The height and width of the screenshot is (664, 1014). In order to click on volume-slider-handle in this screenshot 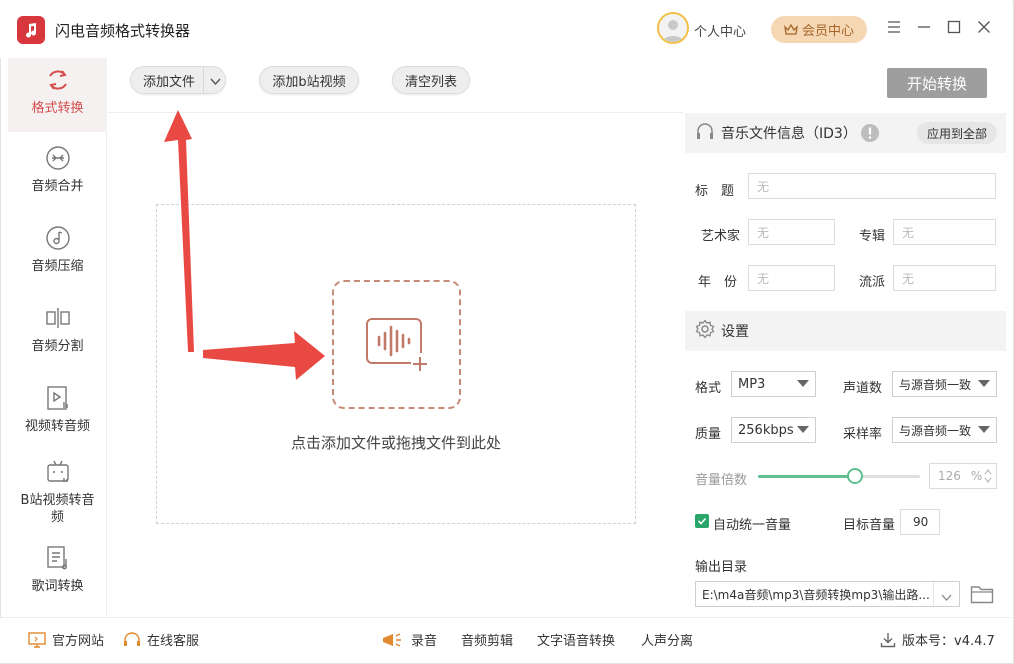, I will do `click(855, 476)`.